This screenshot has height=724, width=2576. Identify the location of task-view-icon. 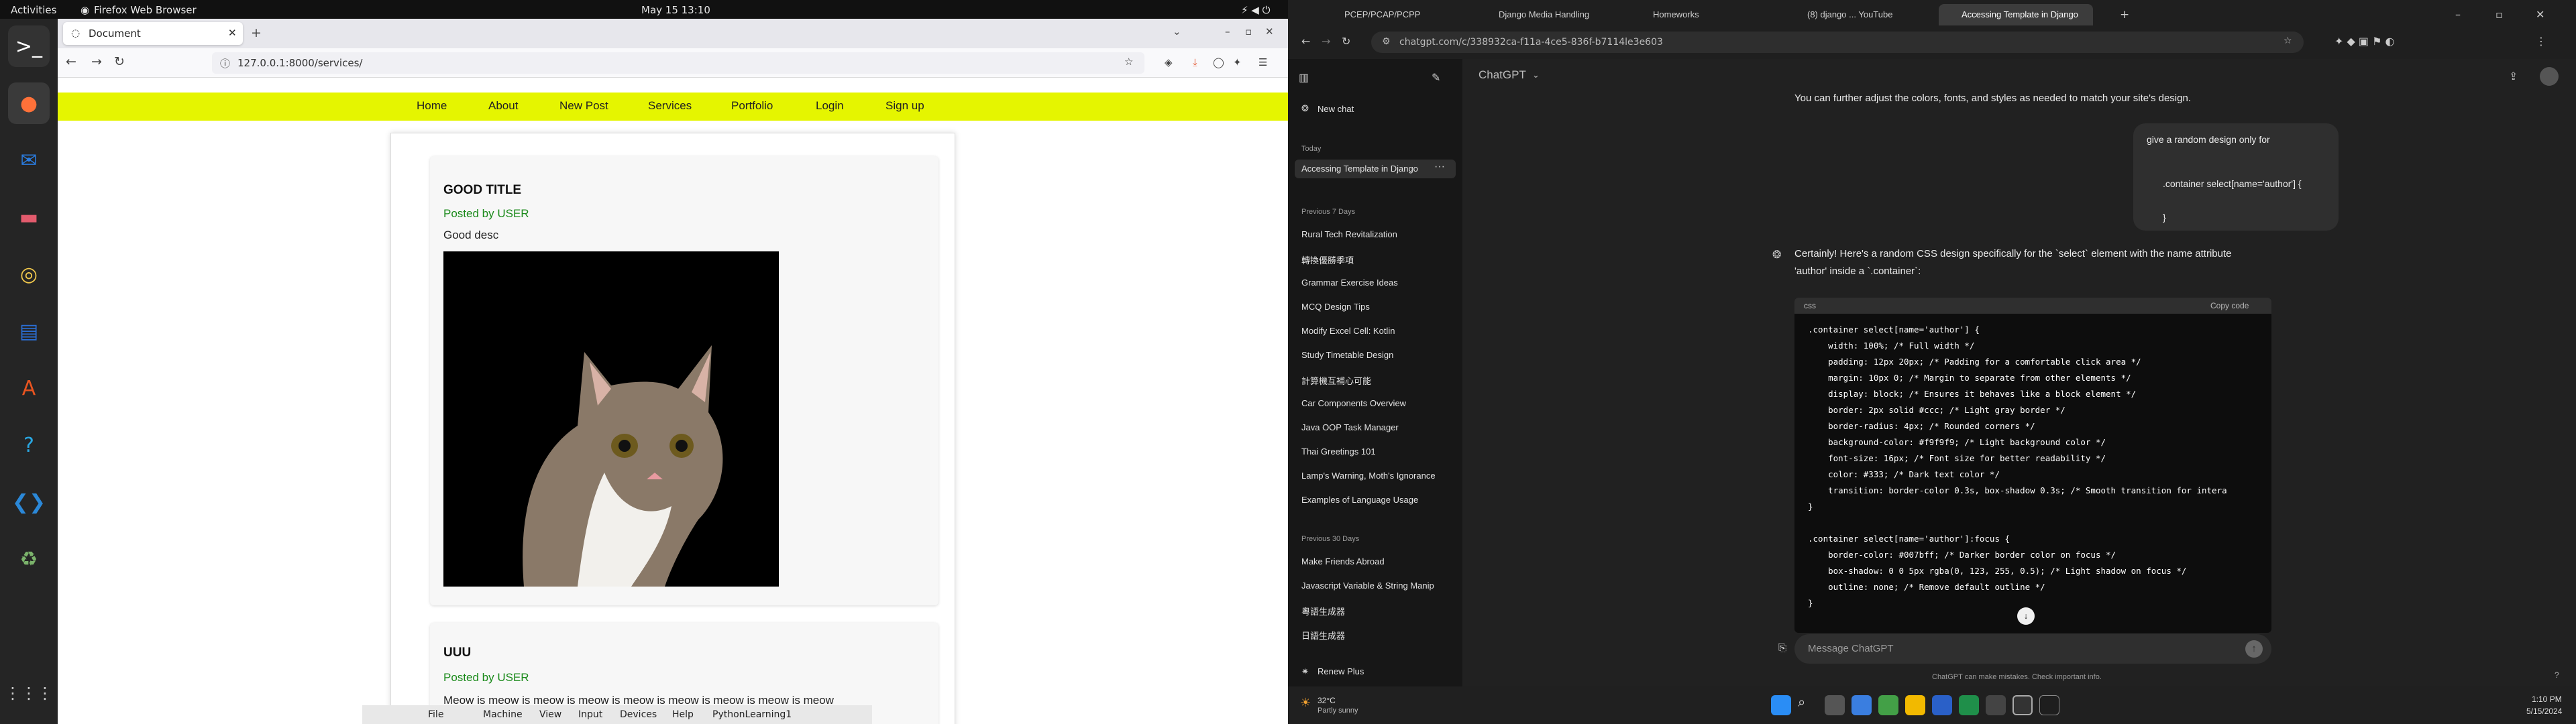
(1835, 705).